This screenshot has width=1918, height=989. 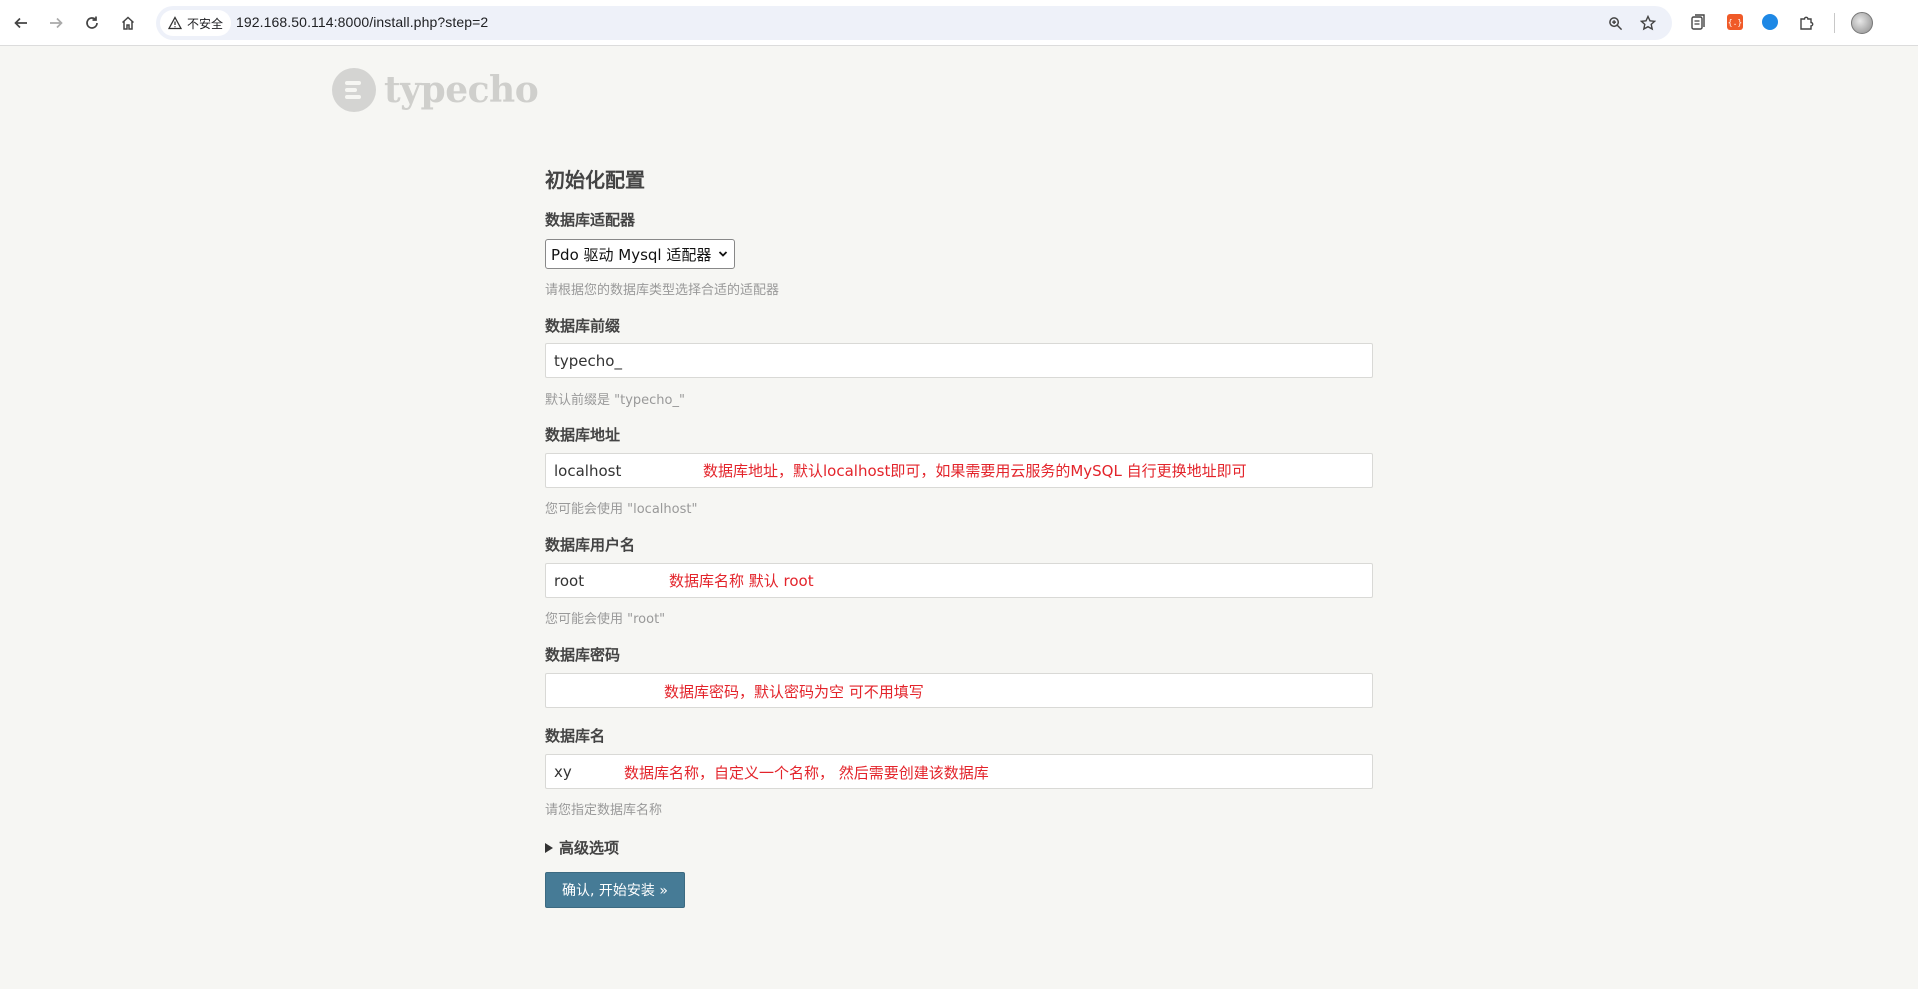 I want to click on logo-text: typecho, so click(x=461, y=90).